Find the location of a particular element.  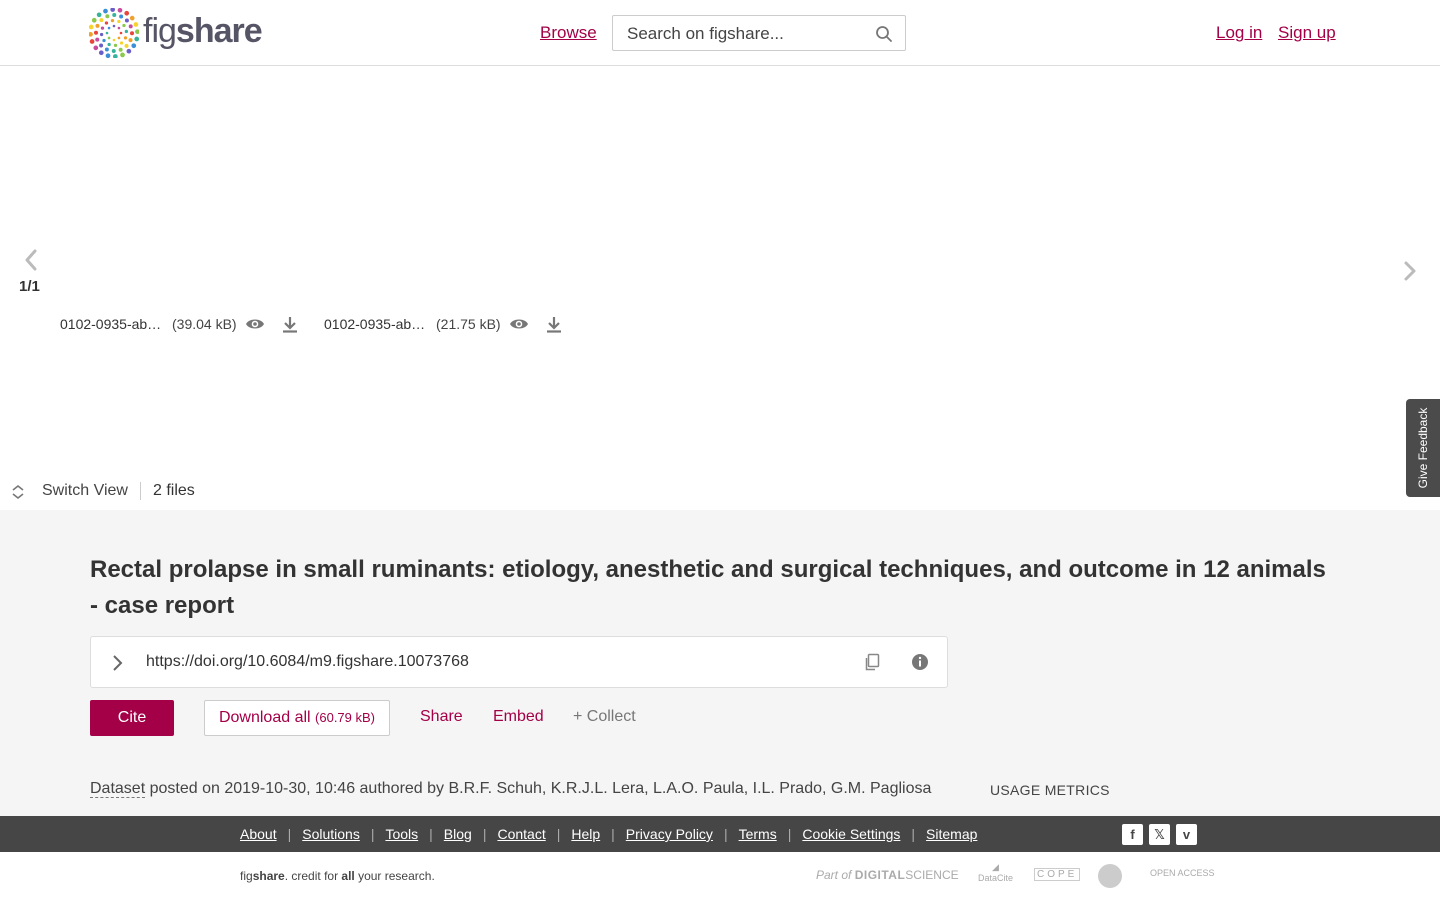

download-size: (60.79 kB) is located at coordinates (345, 717).